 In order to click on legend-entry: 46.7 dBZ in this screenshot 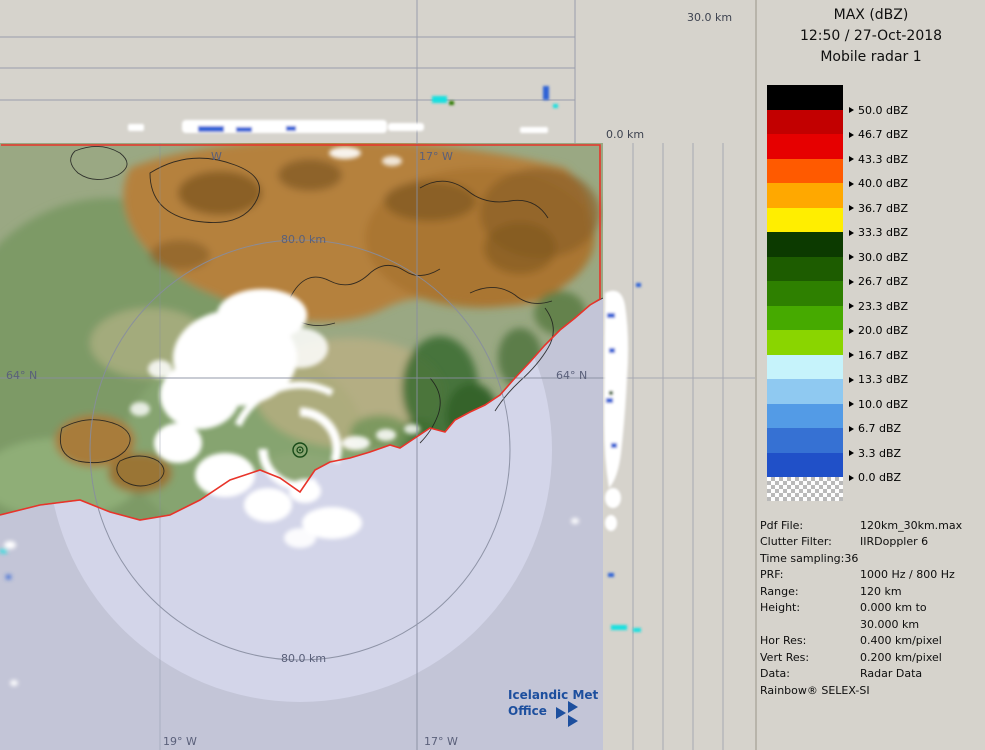, I will do `click(876, 125)`.